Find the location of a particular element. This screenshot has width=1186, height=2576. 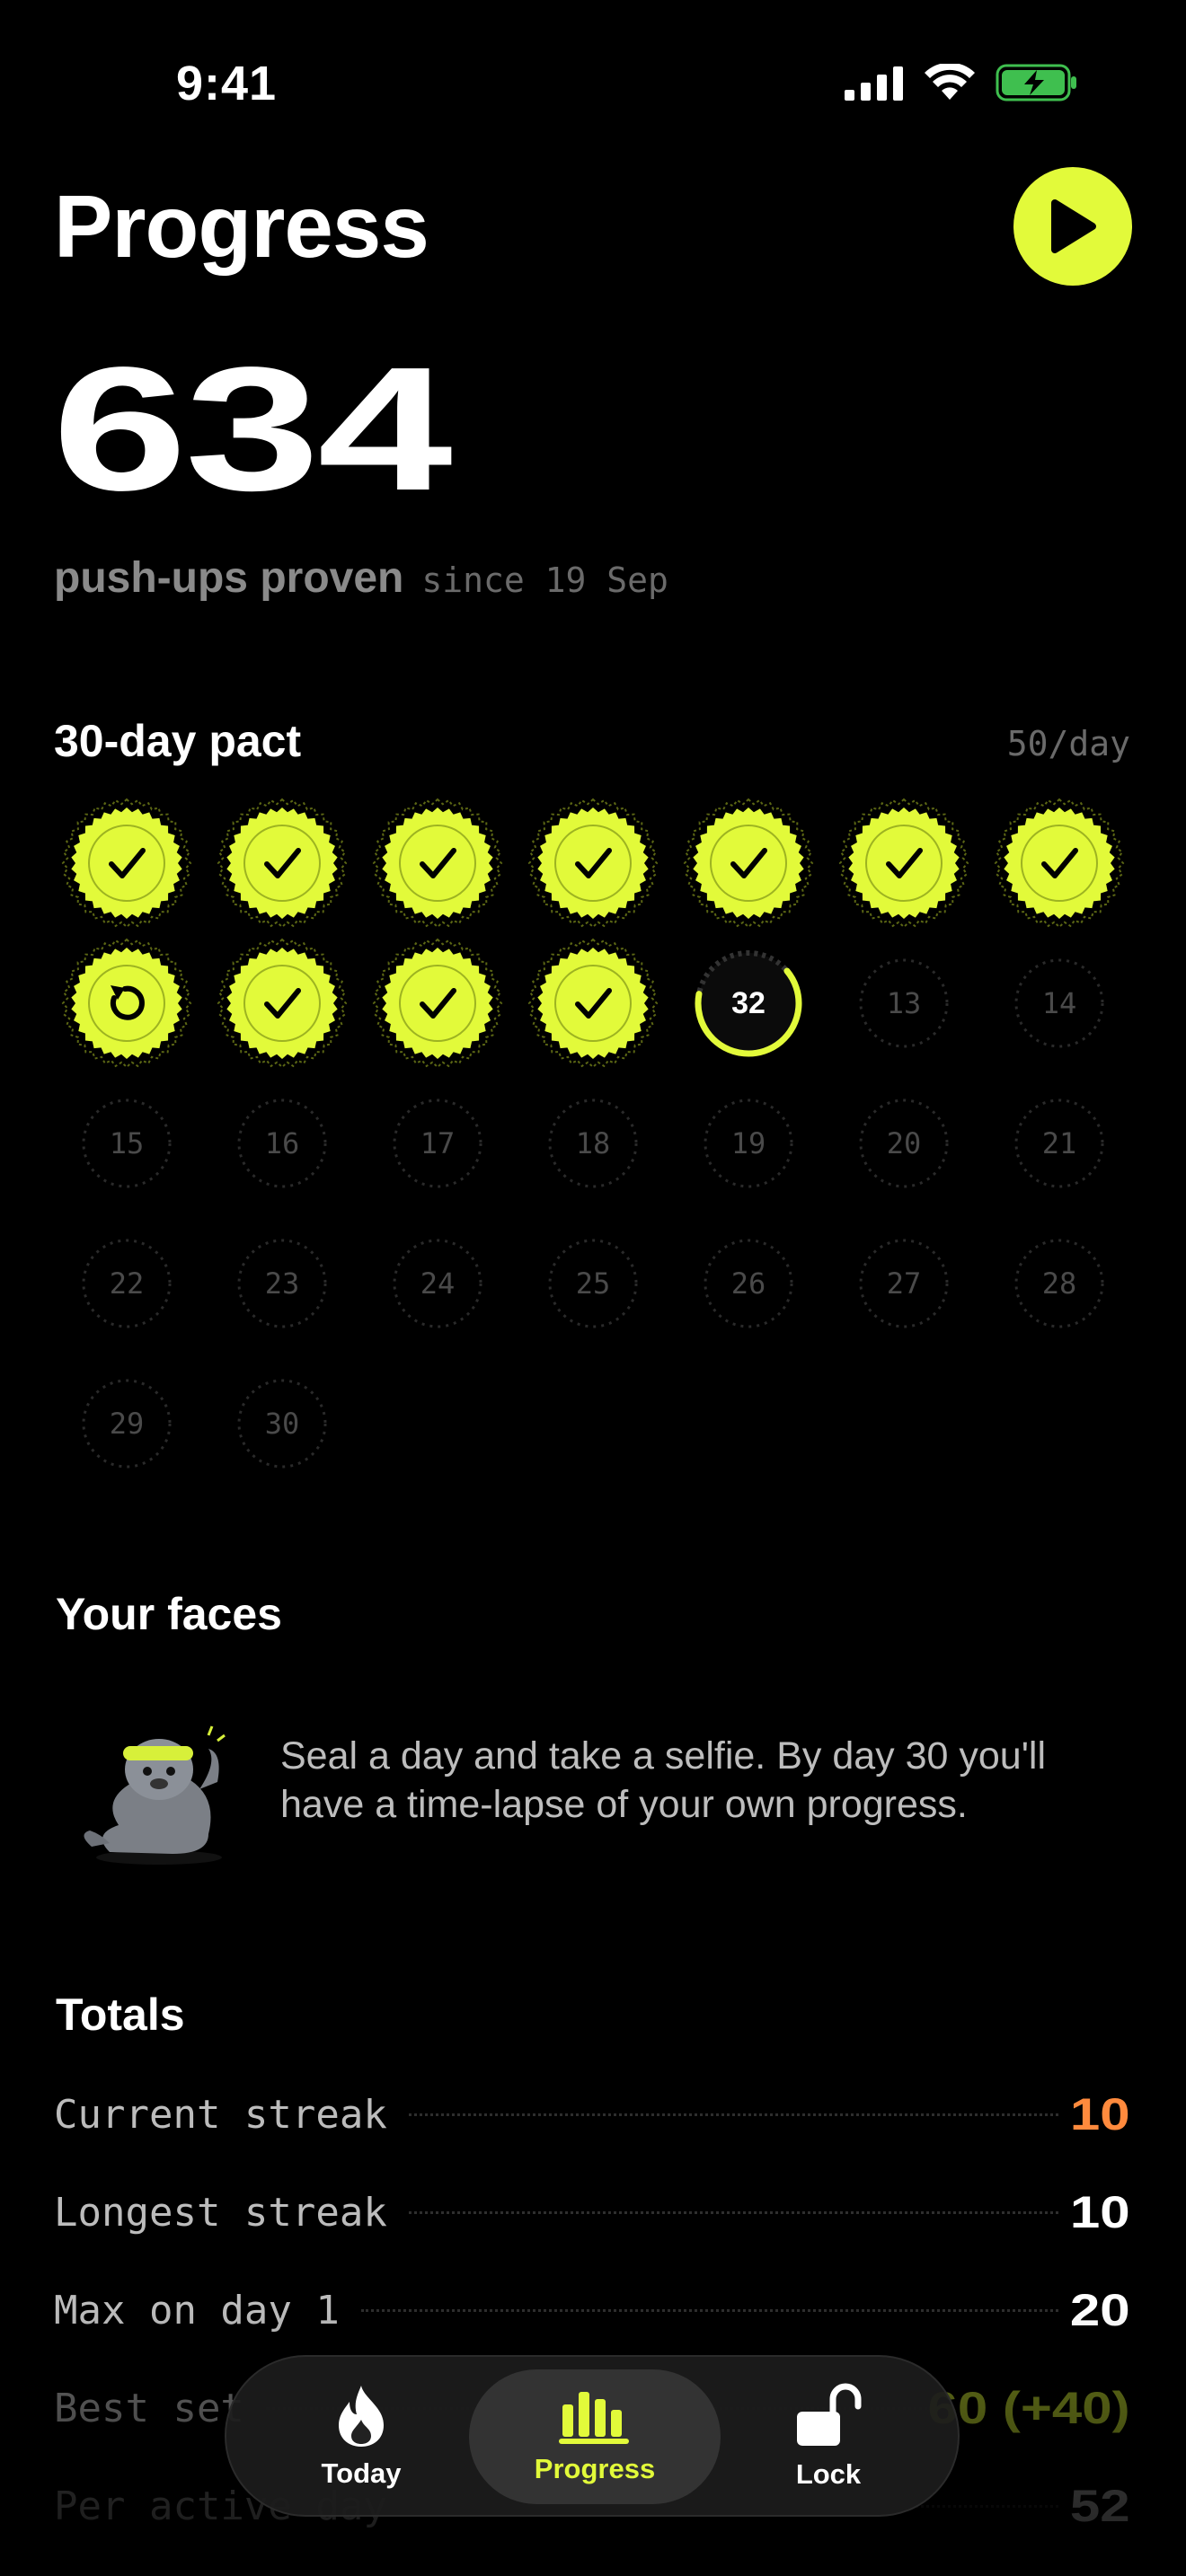

status-time: 9:41 is located at coordinates (227, 83).